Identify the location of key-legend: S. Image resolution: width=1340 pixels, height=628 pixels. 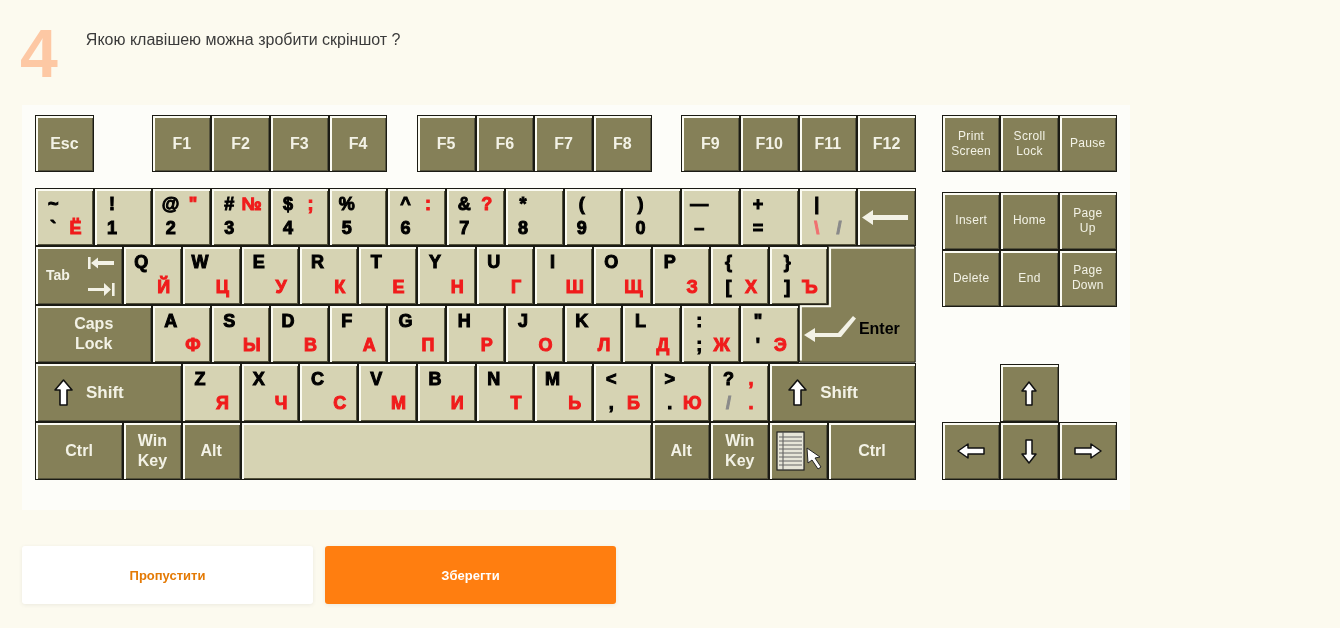
(229, 320).